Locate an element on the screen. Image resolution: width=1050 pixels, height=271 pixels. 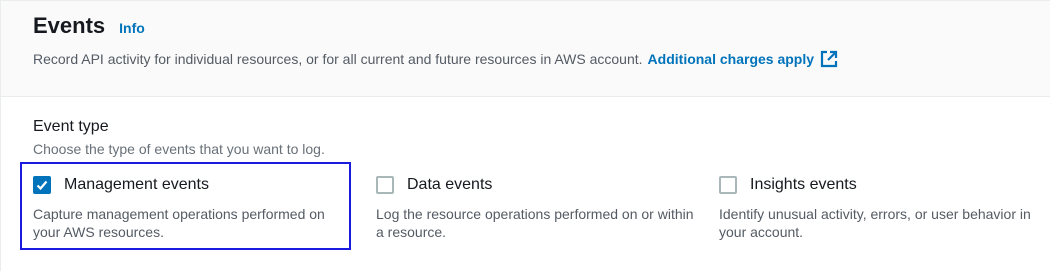
title-row: Events Info is located at coordinates (89, 26).